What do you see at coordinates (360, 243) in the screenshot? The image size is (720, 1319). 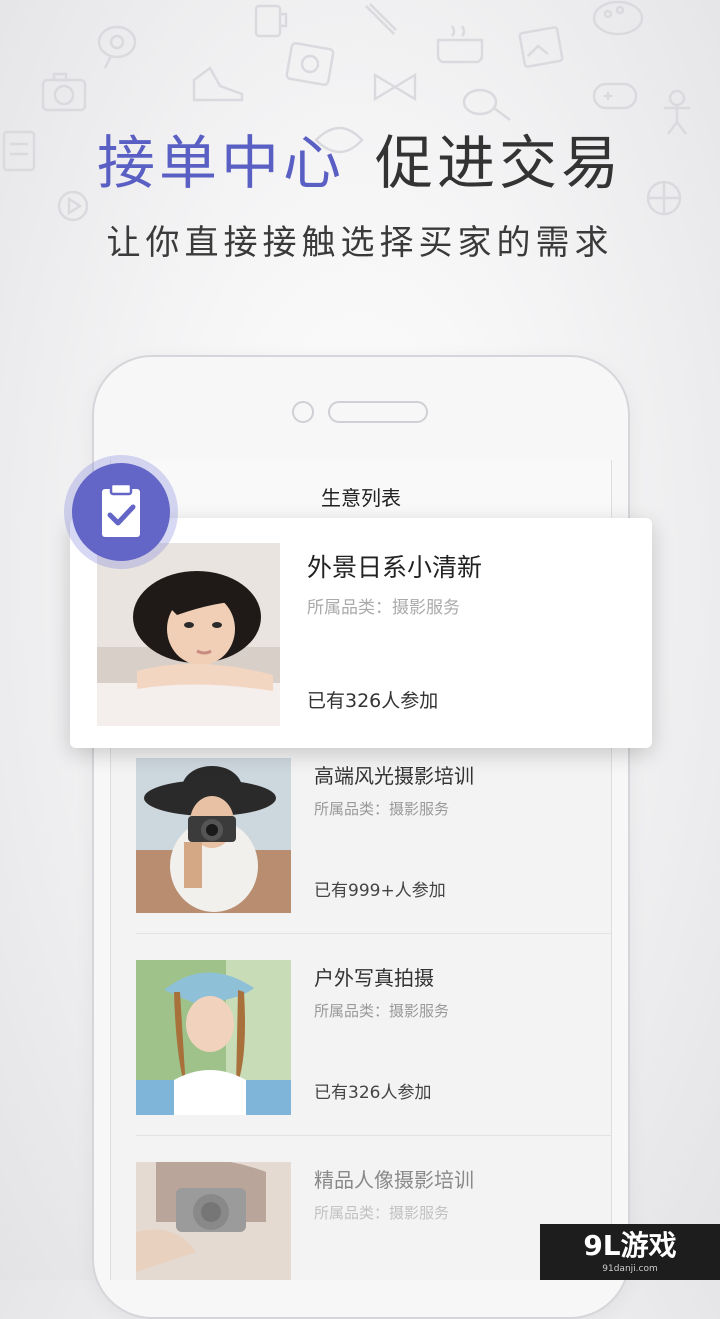 I see `subheadline: 让你直接接触选择买家的需求` at bounding box center [360, 243].